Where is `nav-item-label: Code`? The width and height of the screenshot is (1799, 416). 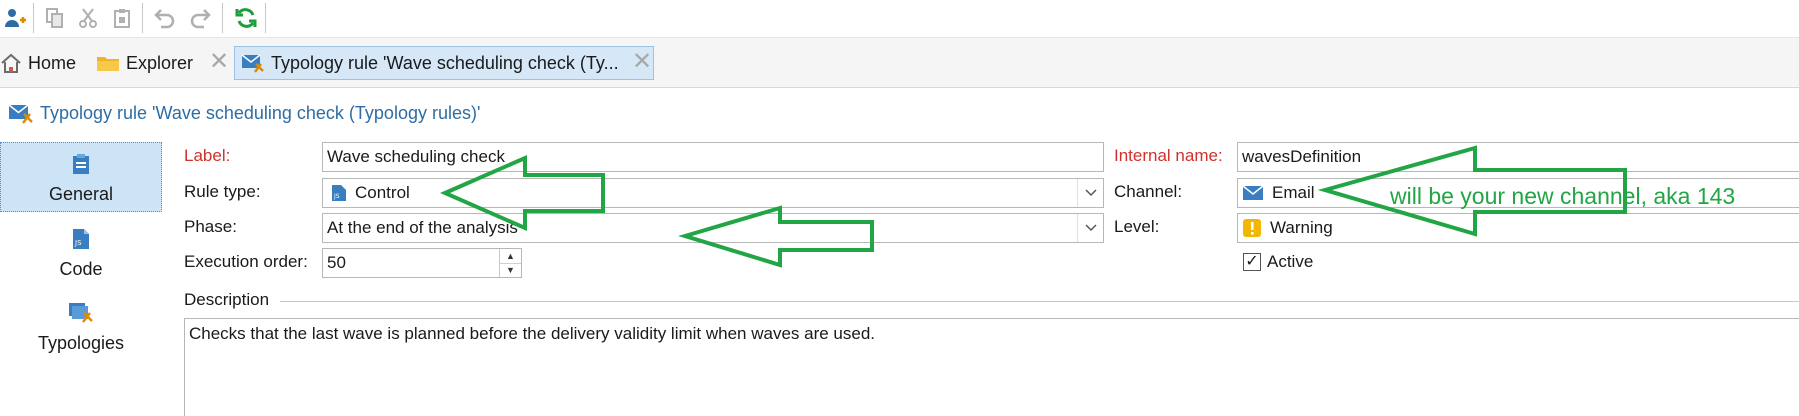
nav-item-label: Code is located at coordinates (81, 269).